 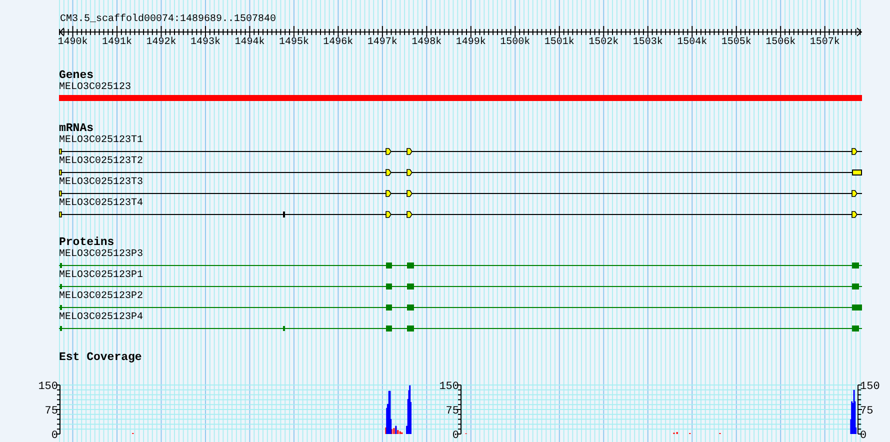 I want to click on feature-label: MELO3C025123P1, so click(x=101, y=276).